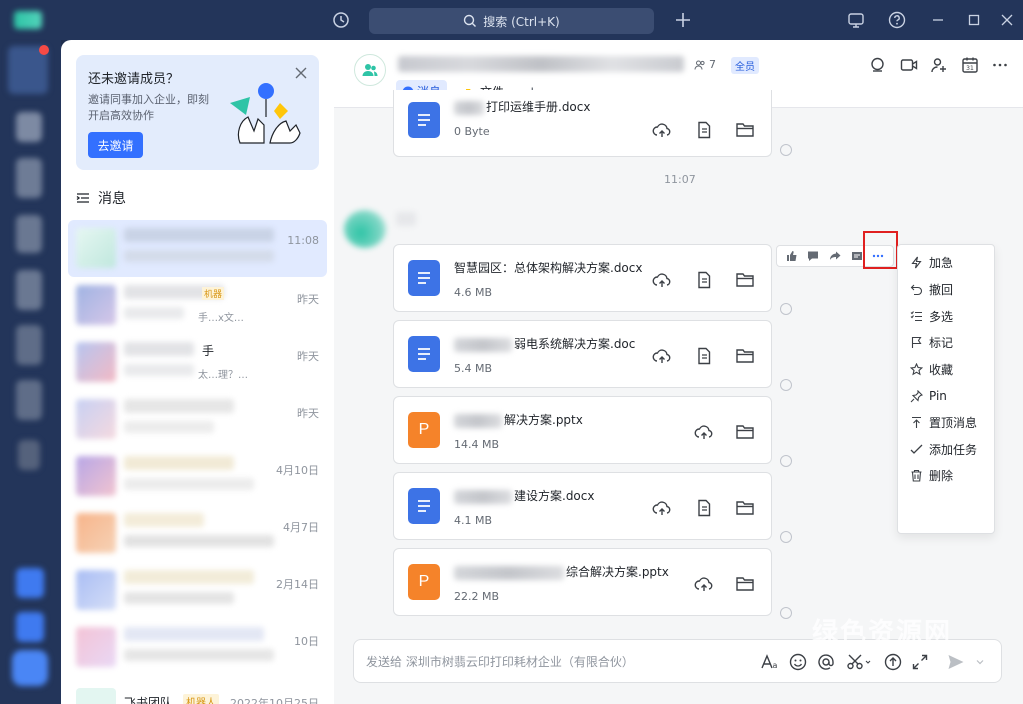 The height and width of the screenshot is (704, 1023). What do you see at coordinates (115, 145) in the screenshot?
I see `invite-button: 去邀请` at bounding box center [115, 145].